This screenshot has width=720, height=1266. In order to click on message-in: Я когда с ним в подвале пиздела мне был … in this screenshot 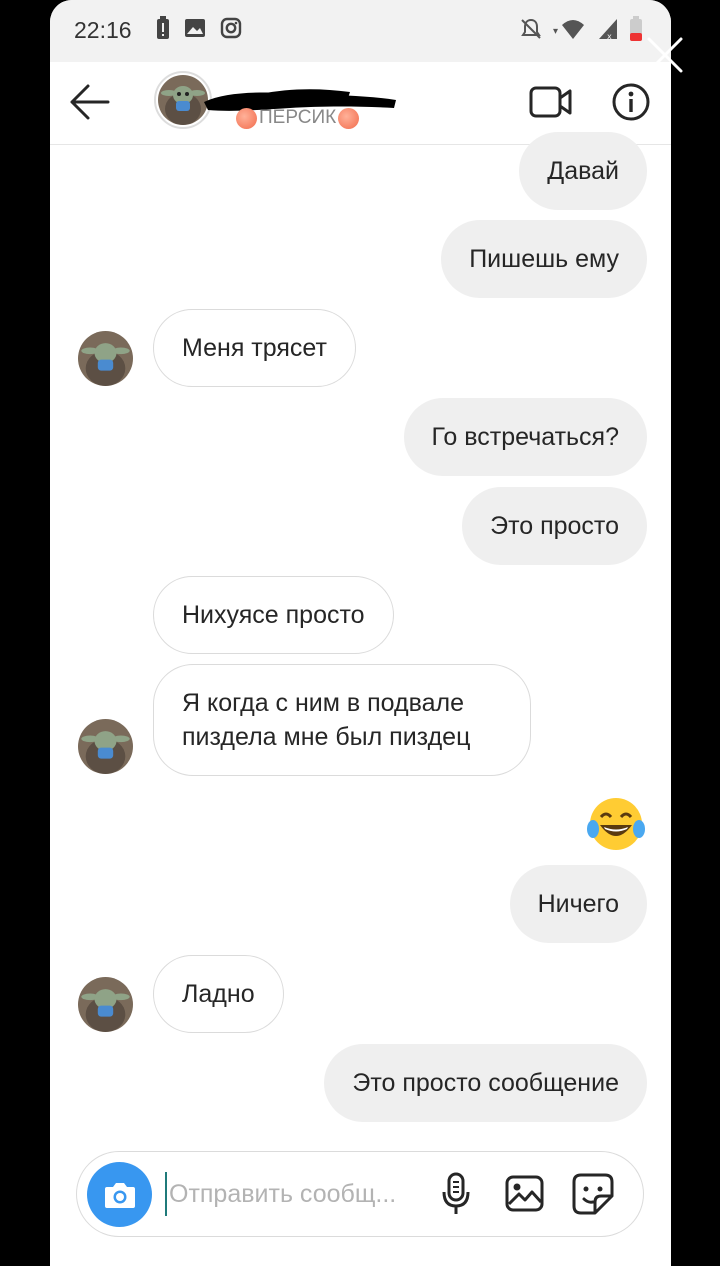, I will do `click(342, 720)`.